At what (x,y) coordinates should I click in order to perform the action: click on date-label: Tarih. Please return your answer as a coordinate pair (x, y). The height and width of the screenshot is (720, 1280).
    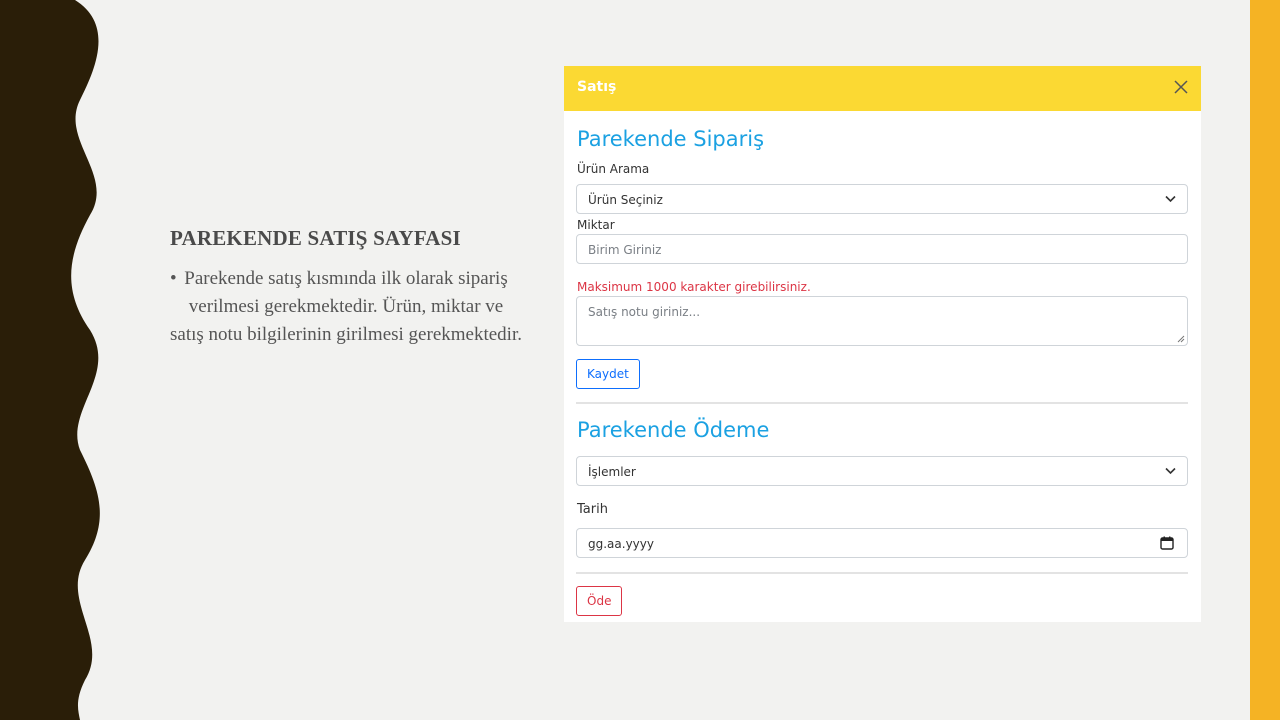
    Looking at the image, I should click on (592, 509).